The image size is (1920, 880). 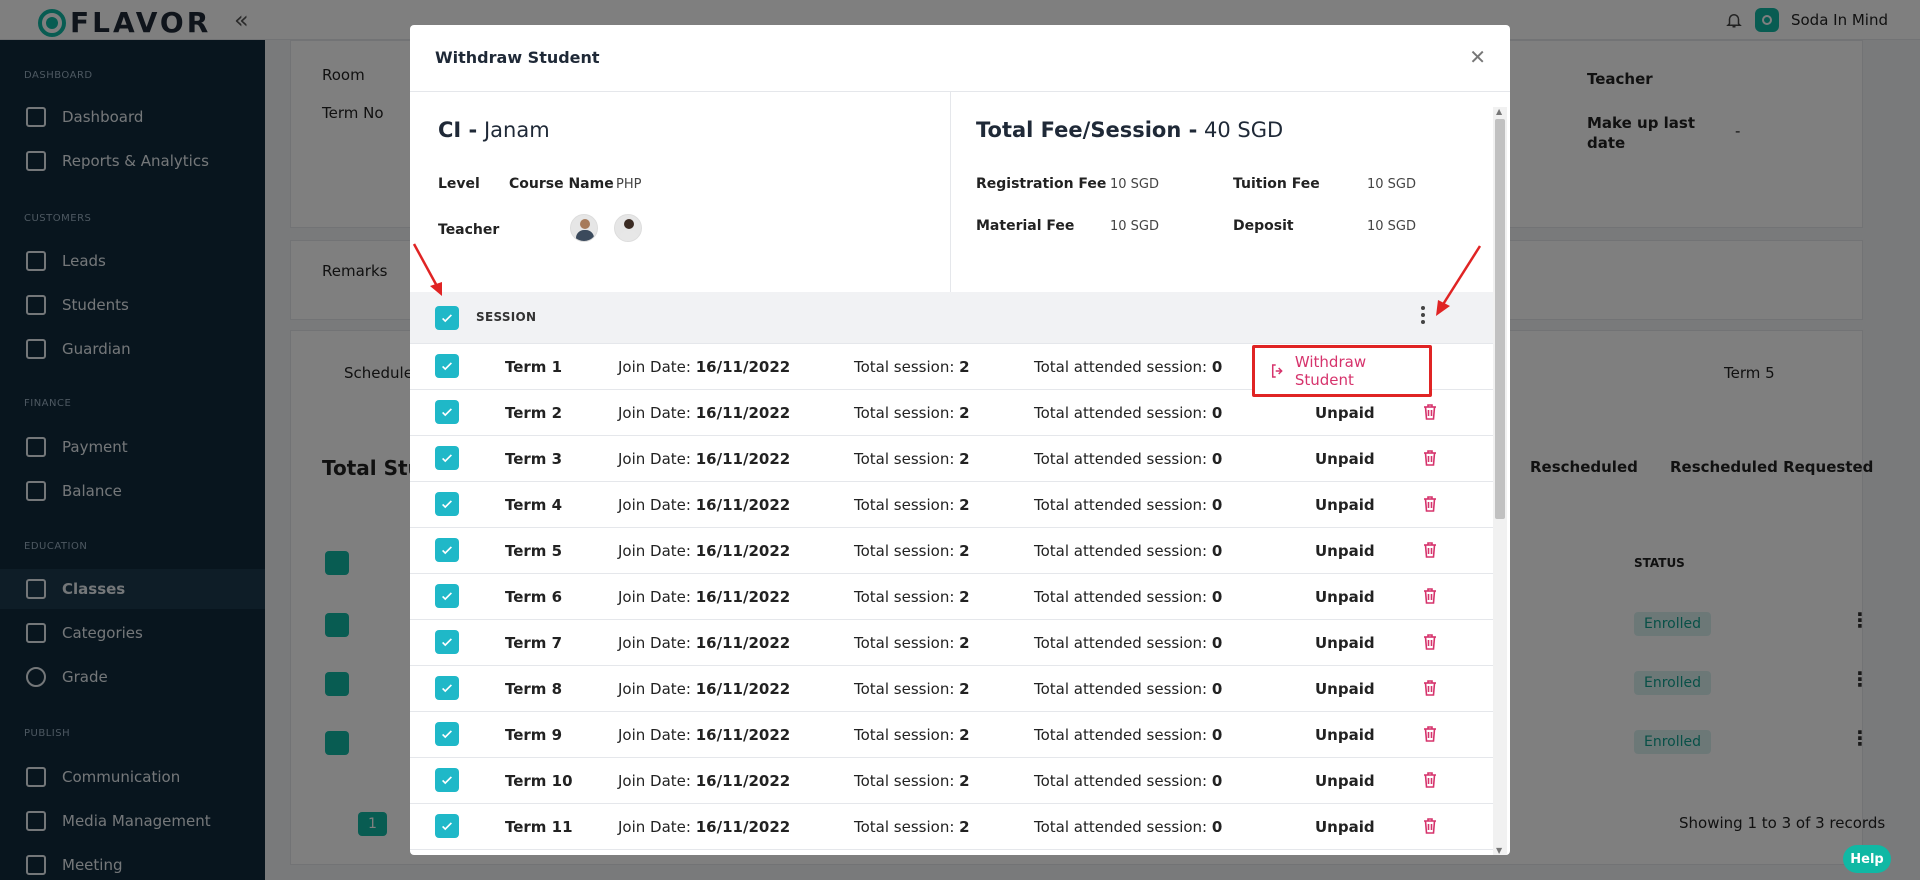 What do you see at coordinates (534, 413) in the screenshot?
I see `term-name: Term 2` at bounding box center [534, 413].